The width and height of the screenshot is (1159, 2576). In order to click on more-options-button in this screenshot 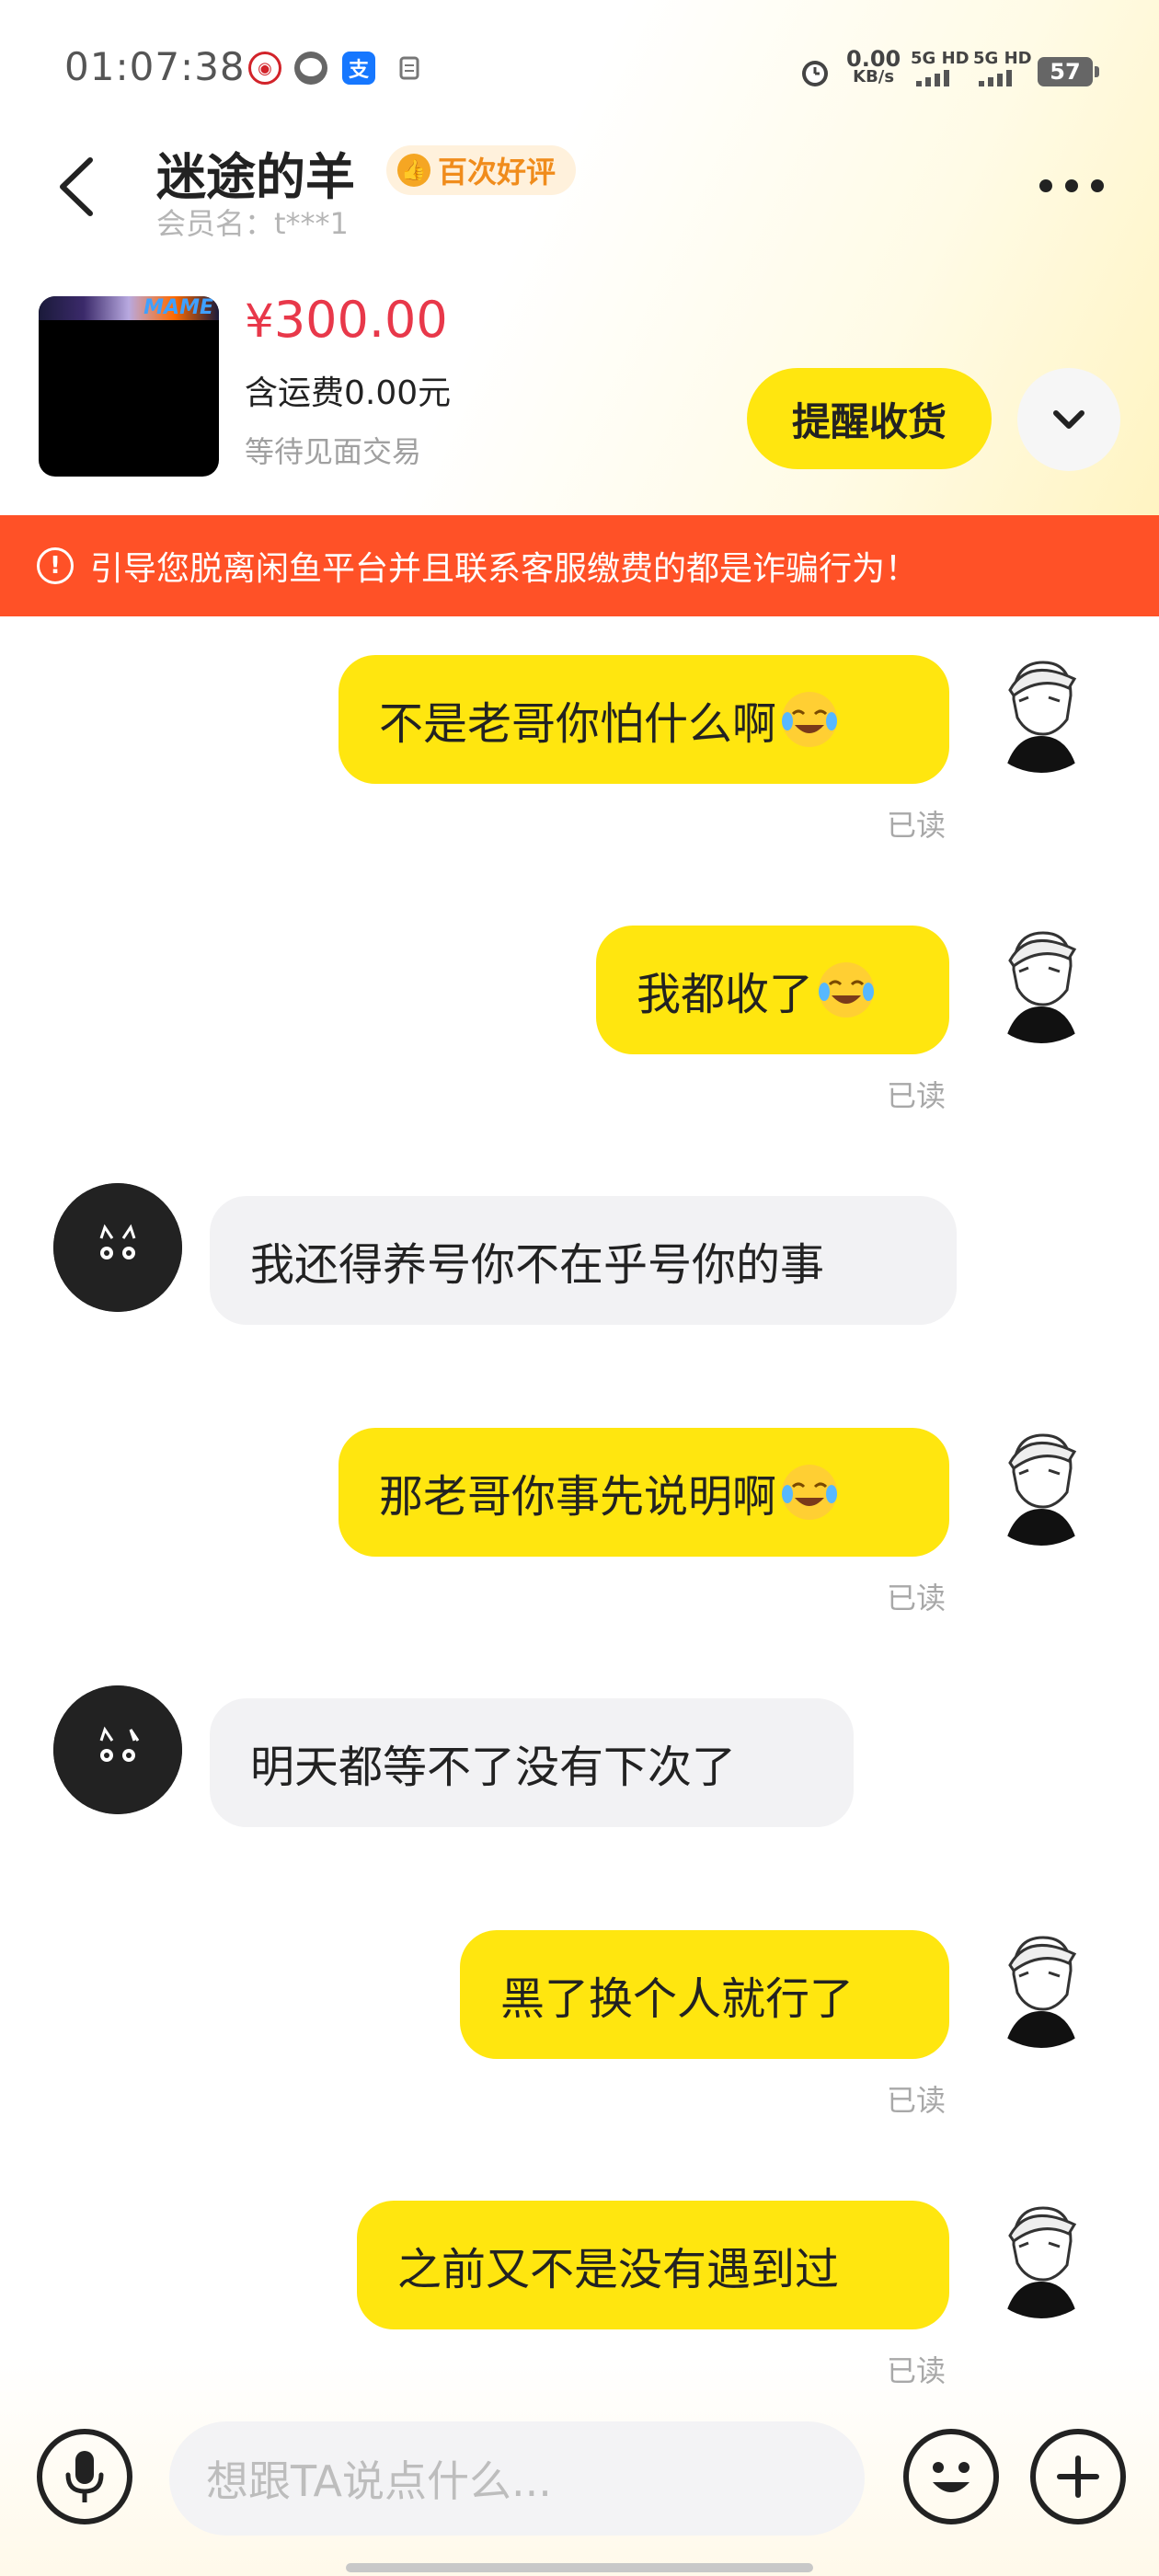, I will do `click(1076, 186)`.